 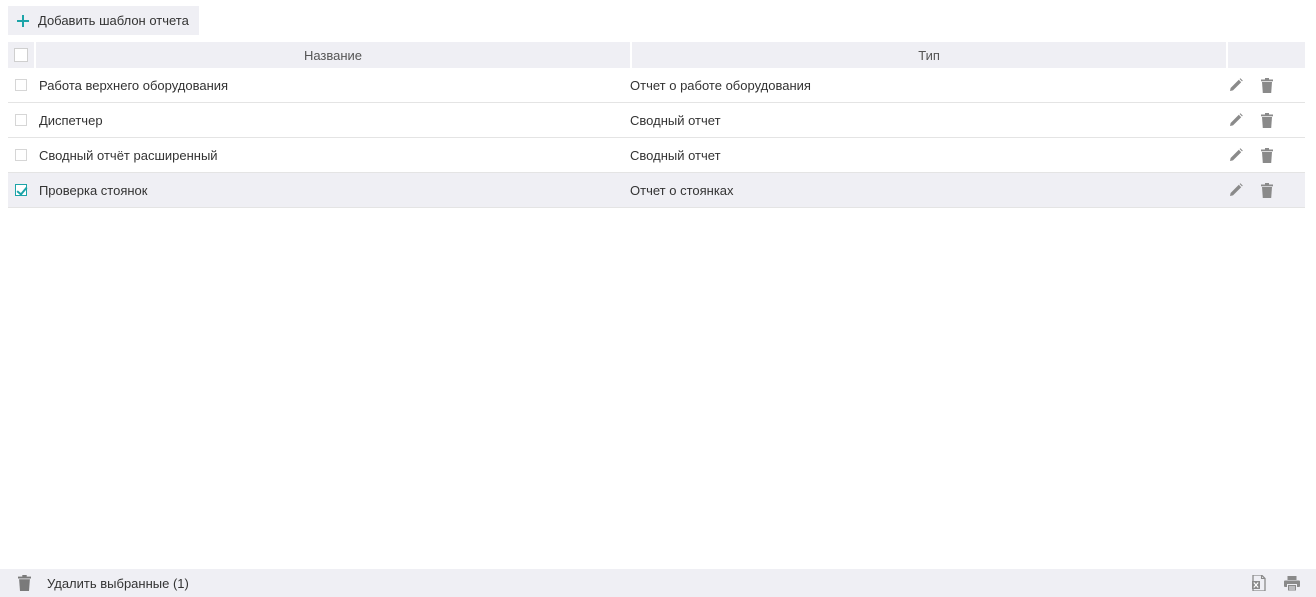 I want to click on row-name: Работа верхнего оборудования, so click(x=133, y=85).